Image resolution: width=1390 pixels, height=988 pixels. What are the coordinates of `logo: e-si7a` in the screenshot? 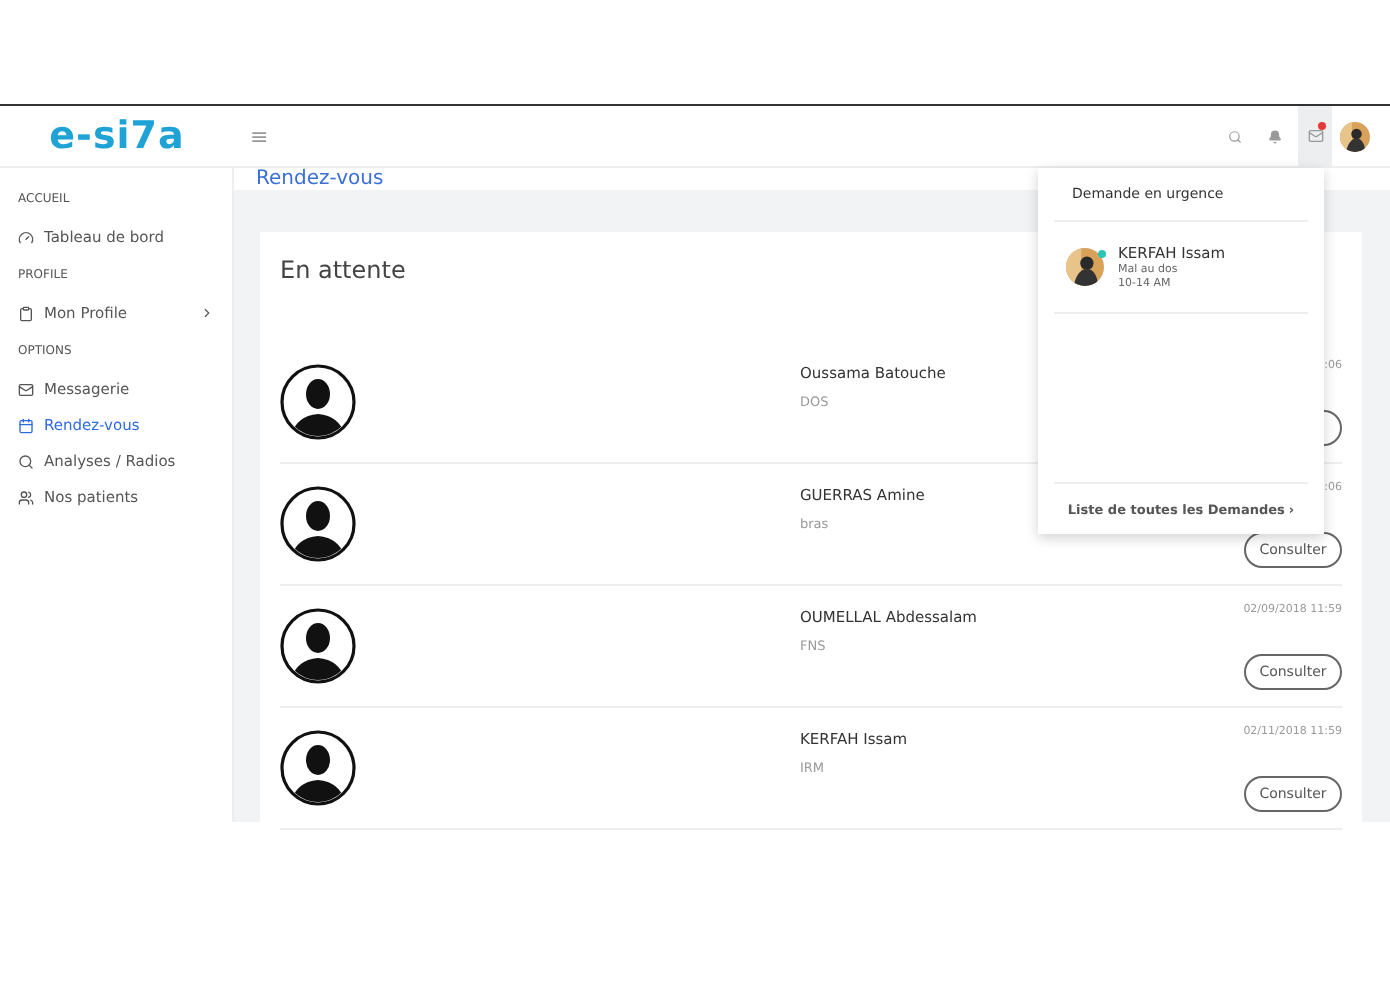 It's located at (117, 136).